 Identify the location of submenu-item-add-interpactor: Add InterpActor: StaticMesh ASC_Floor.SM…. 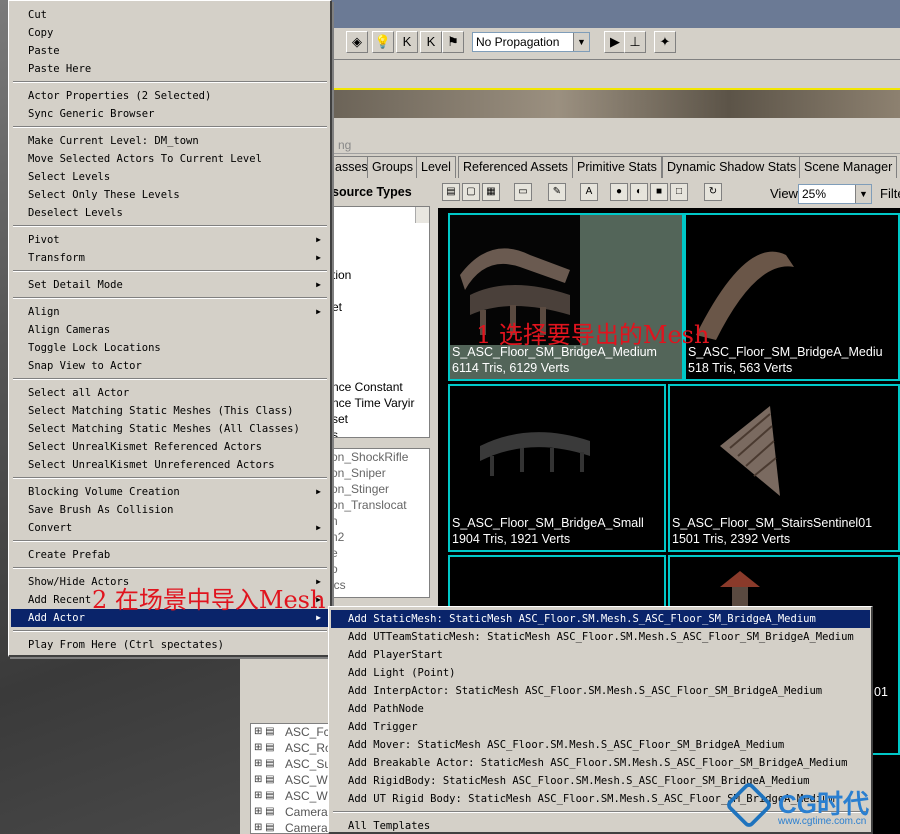
(600, 691).